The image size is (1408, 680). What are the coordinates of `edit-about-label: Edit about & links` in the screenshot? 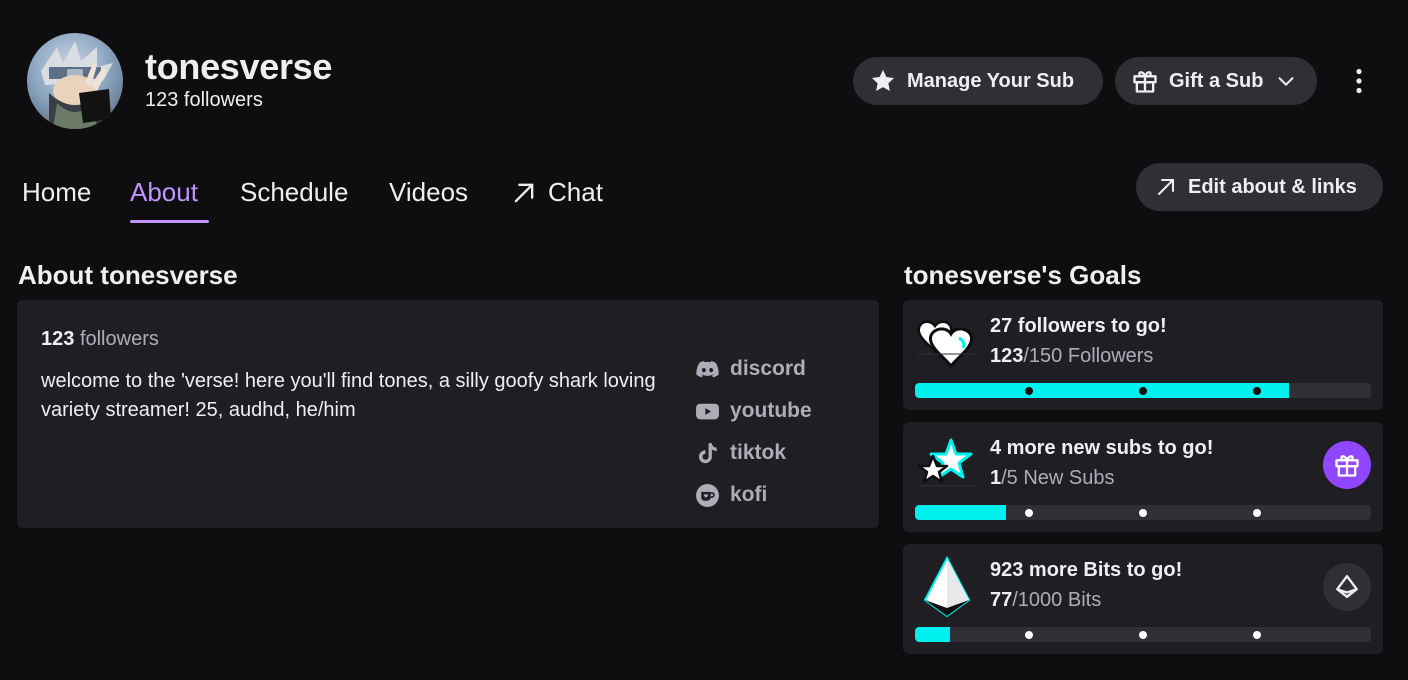 It's located at (1272, 186).